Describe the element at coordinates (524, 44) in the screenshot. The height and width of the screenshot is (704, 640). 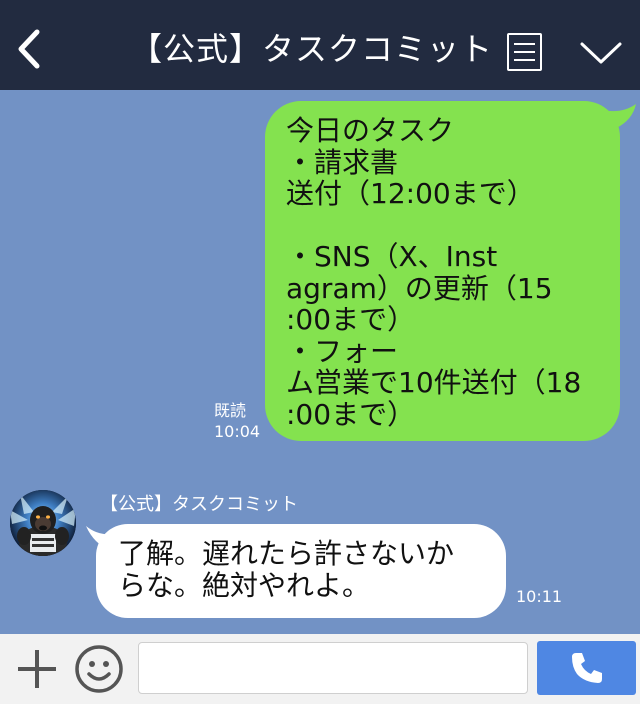
I see `menu-icon` at that location.